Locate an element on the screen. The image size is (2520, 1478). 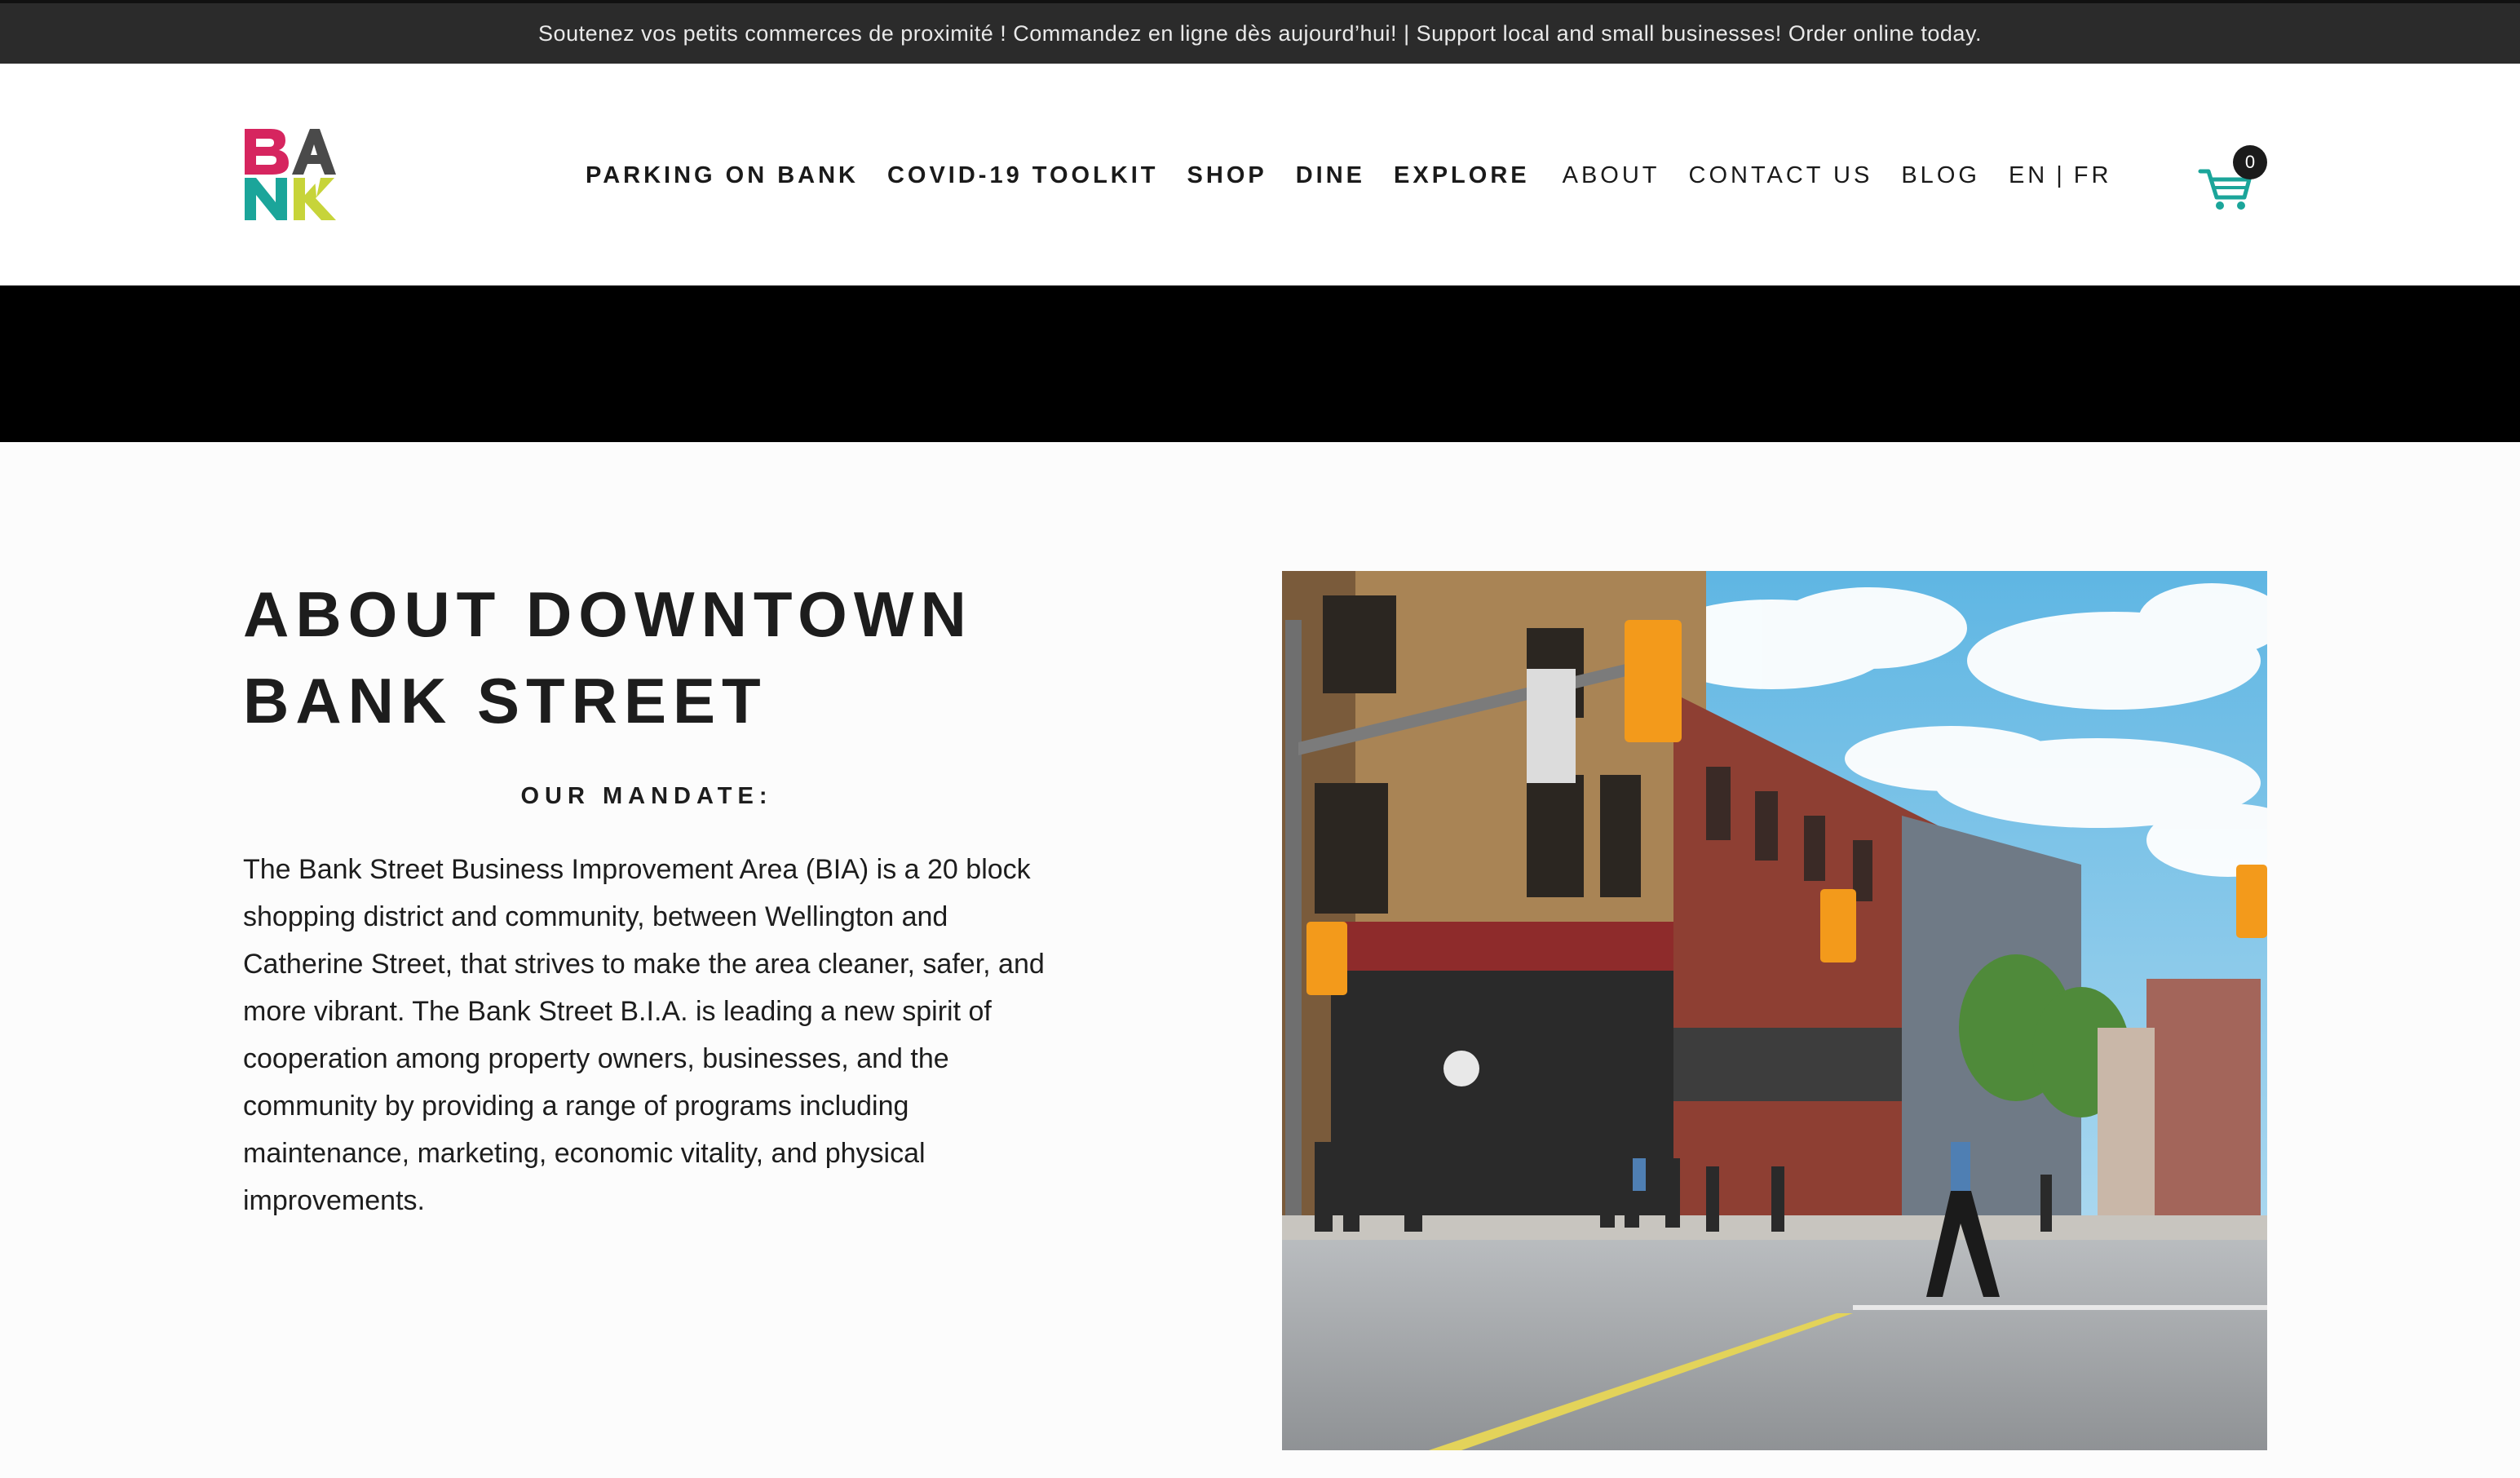
mandate-heading: OUR MANDATE: is located at coordinates (646, 796).